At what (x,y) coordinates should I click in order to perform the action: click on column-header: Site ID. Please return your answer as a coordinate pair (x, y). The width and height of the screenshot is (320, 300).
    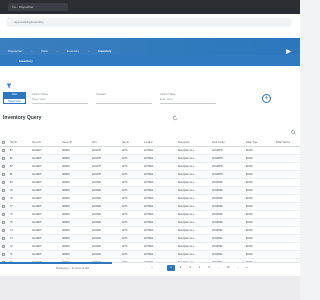
    Looking at the image, I should click on (131, 143).